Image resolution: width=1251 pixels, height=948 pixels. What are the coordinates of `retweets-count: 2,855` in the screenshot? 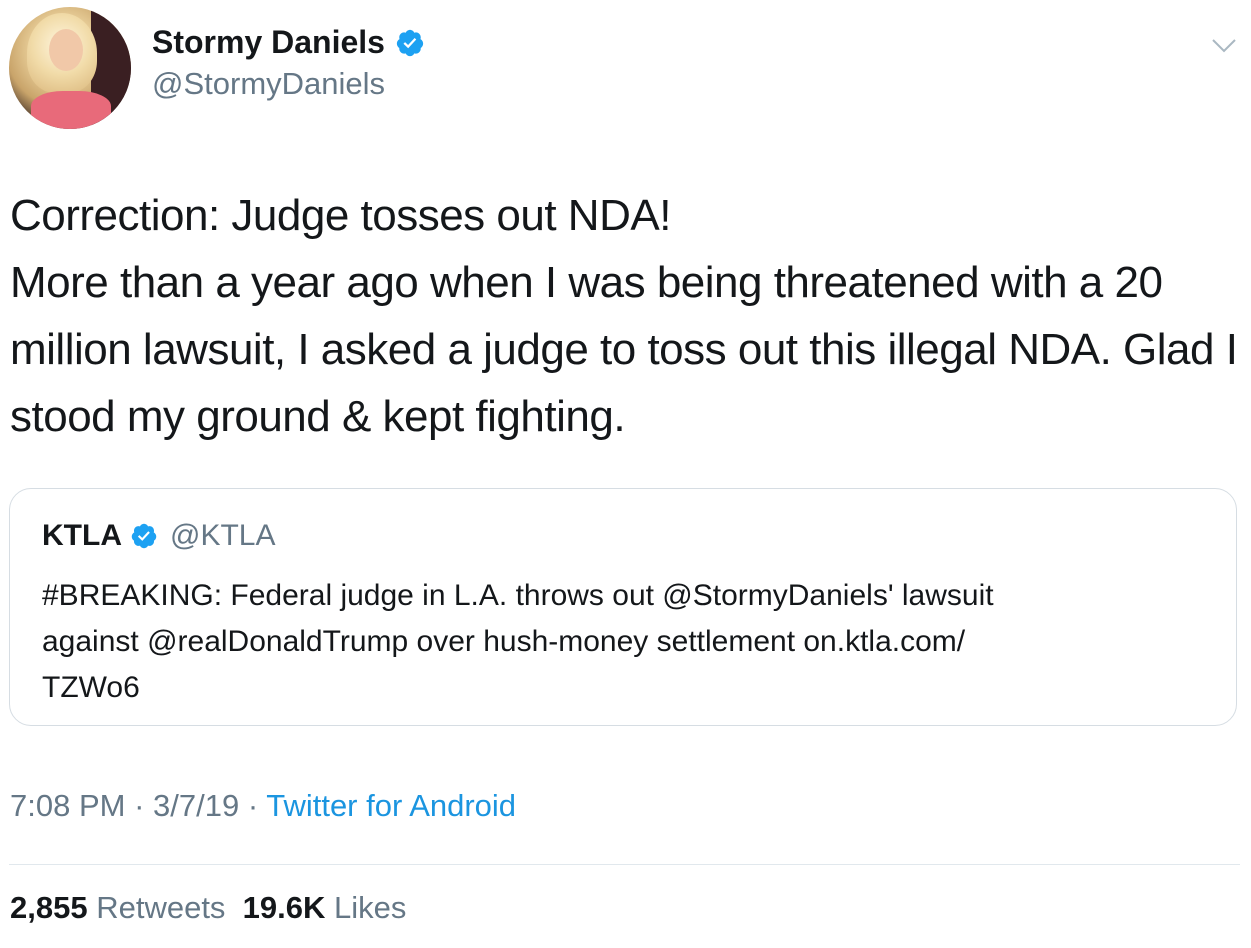 It's located at (49, 907).